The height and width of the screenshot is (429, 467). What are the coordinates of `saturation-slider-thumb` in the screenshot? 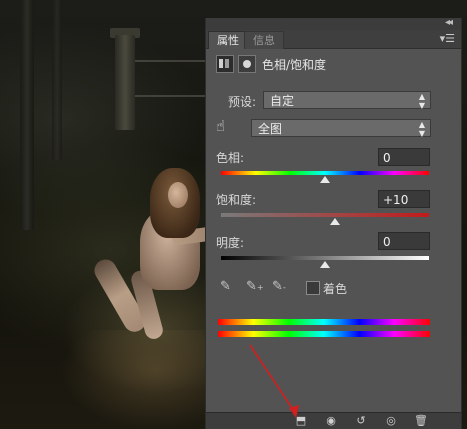 It's located at (335, 221).